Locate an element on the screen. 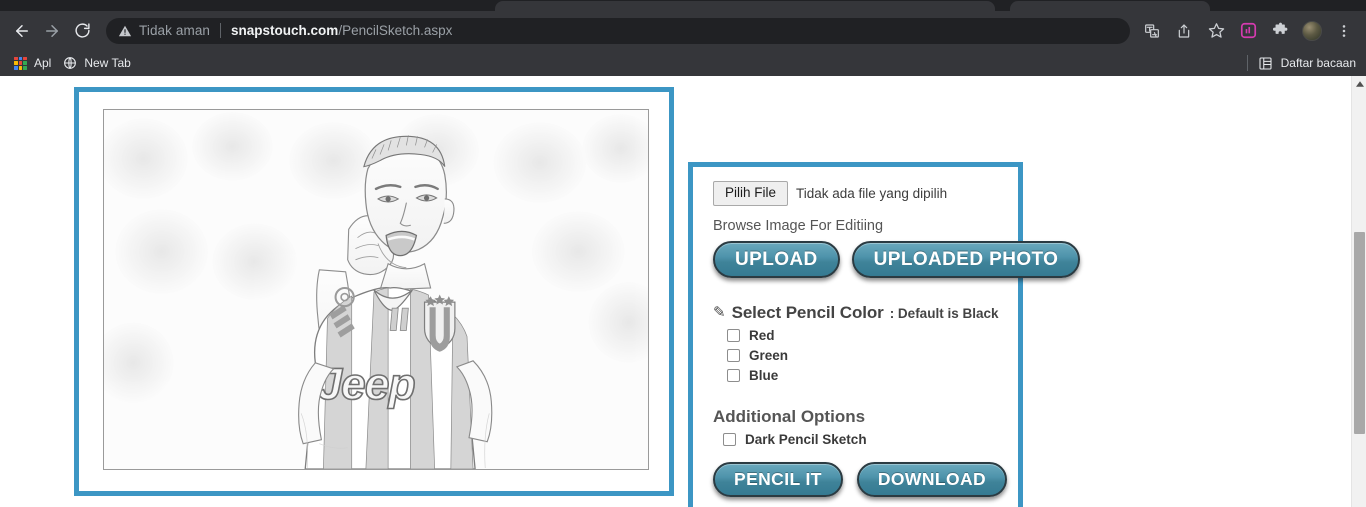 The height and width of the screenshot is (507, 1366). chrome-menu-icon is located at coordinates (1344, 31).